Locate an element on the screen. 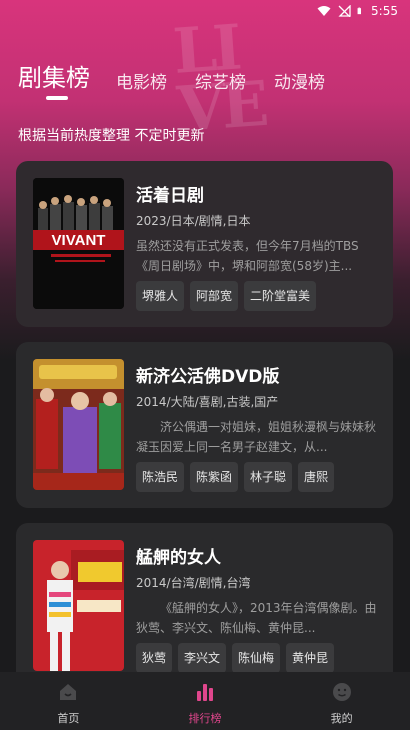 This screenshot has height=730, width=410. bottom-navigation: 首页 排行榜 我的 is located at coordinates (205, 701).